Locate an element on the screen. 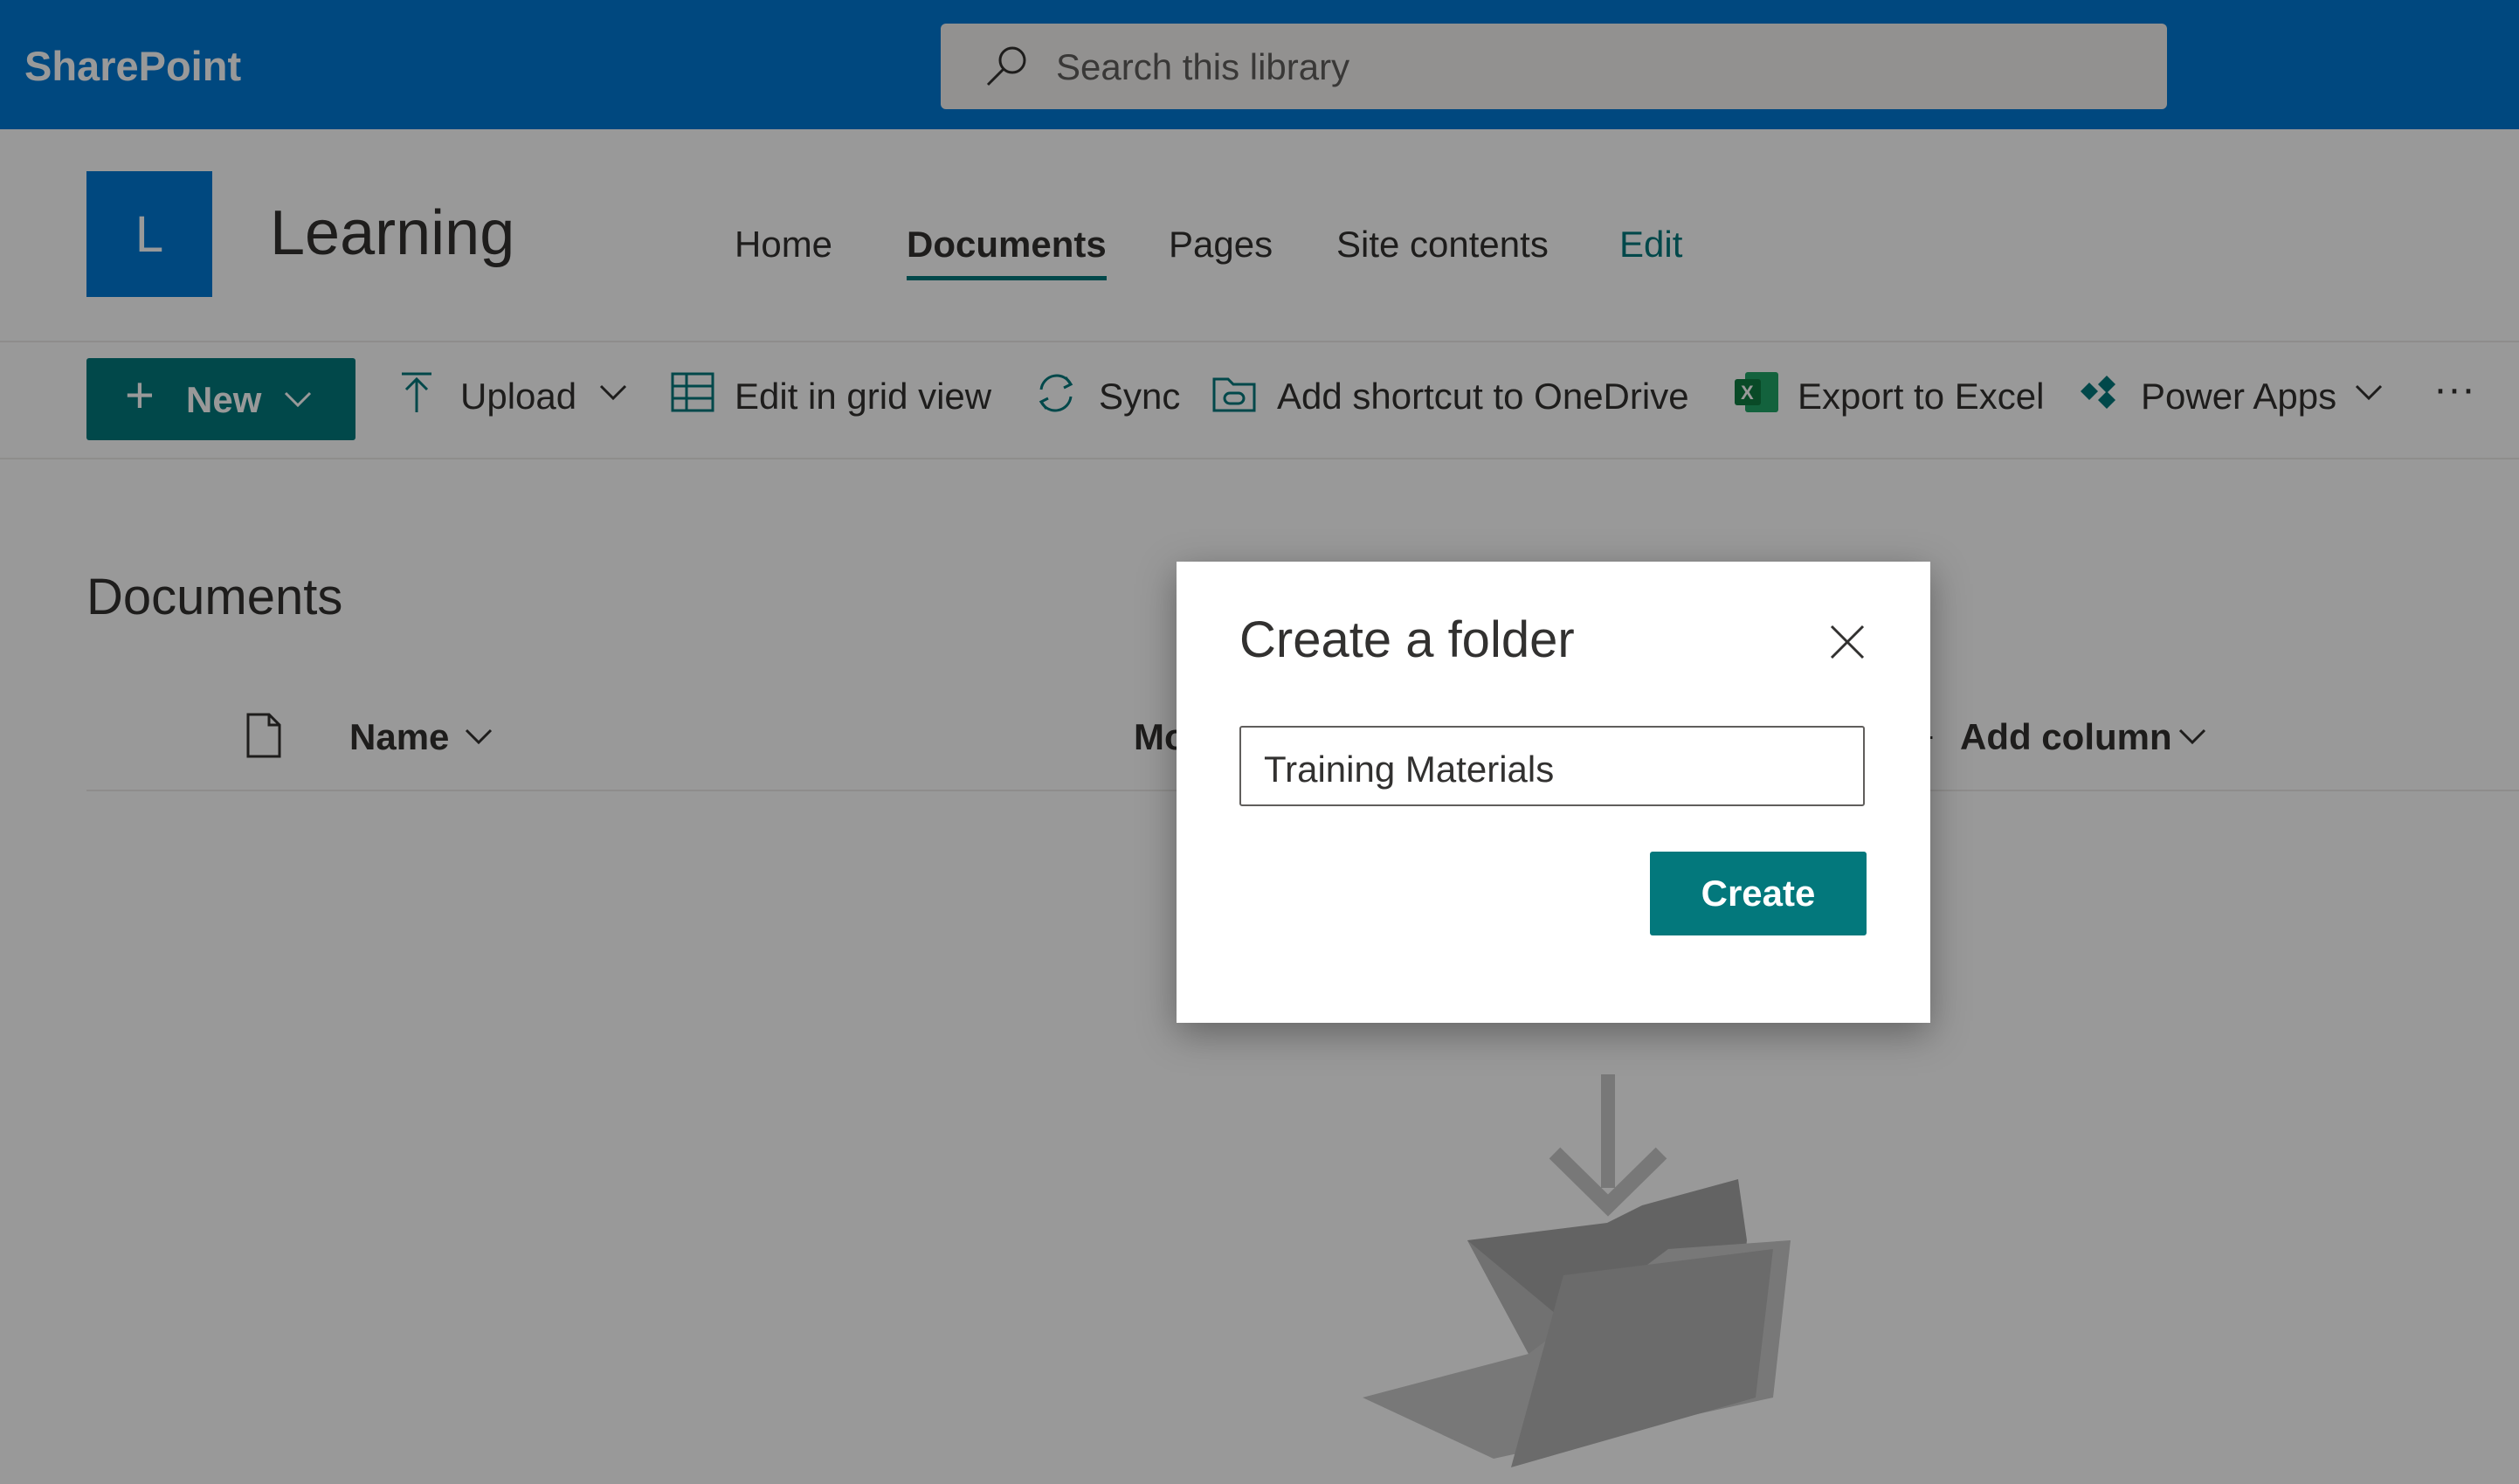 This screenshot has width=2519, height=1484. close-icon is located at coordinates (1847, 642).